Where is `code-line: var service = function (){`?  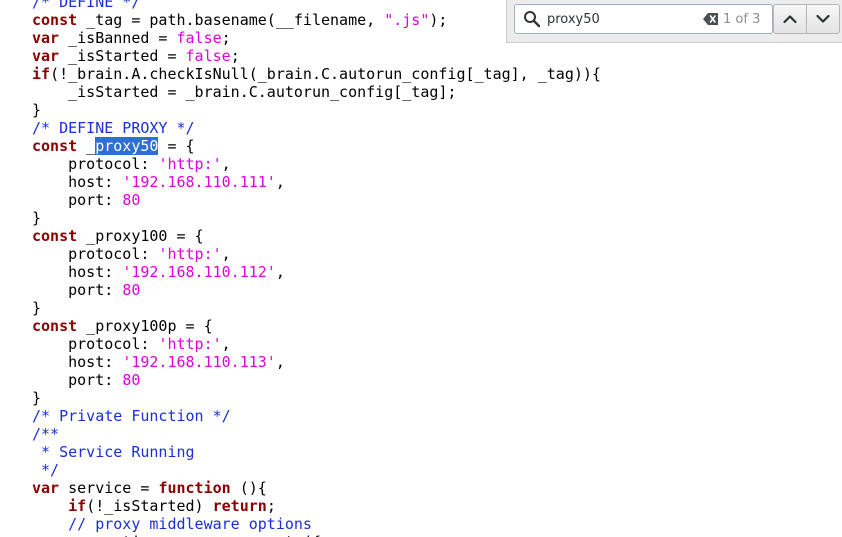 code-line: var service = function (){ is located at coordinates (421, 488).